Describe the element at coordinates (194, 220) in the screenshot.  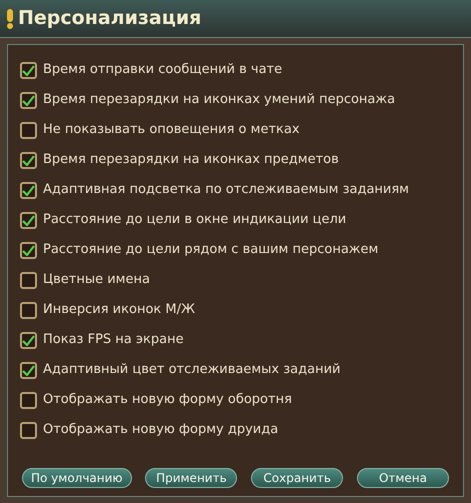
I see `option-label: Расстояние до цели в окне индикации цели` at that location.